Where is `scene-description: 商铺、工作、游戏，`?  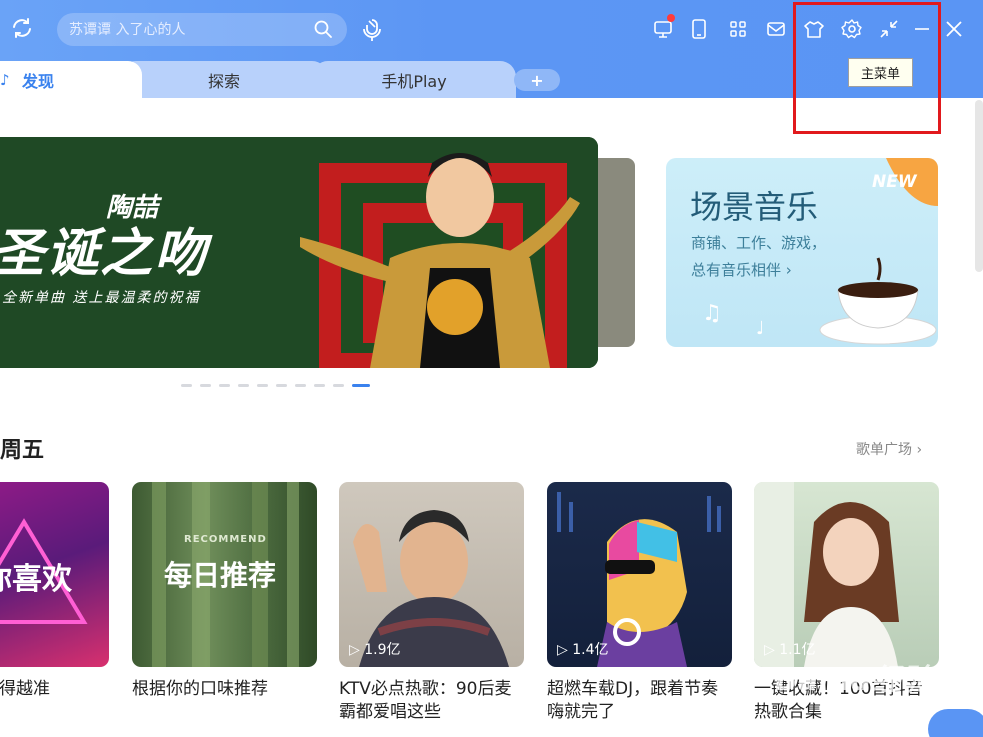
scene-description: 商铺、工作、游戏， is located at coordinates (759, 243).